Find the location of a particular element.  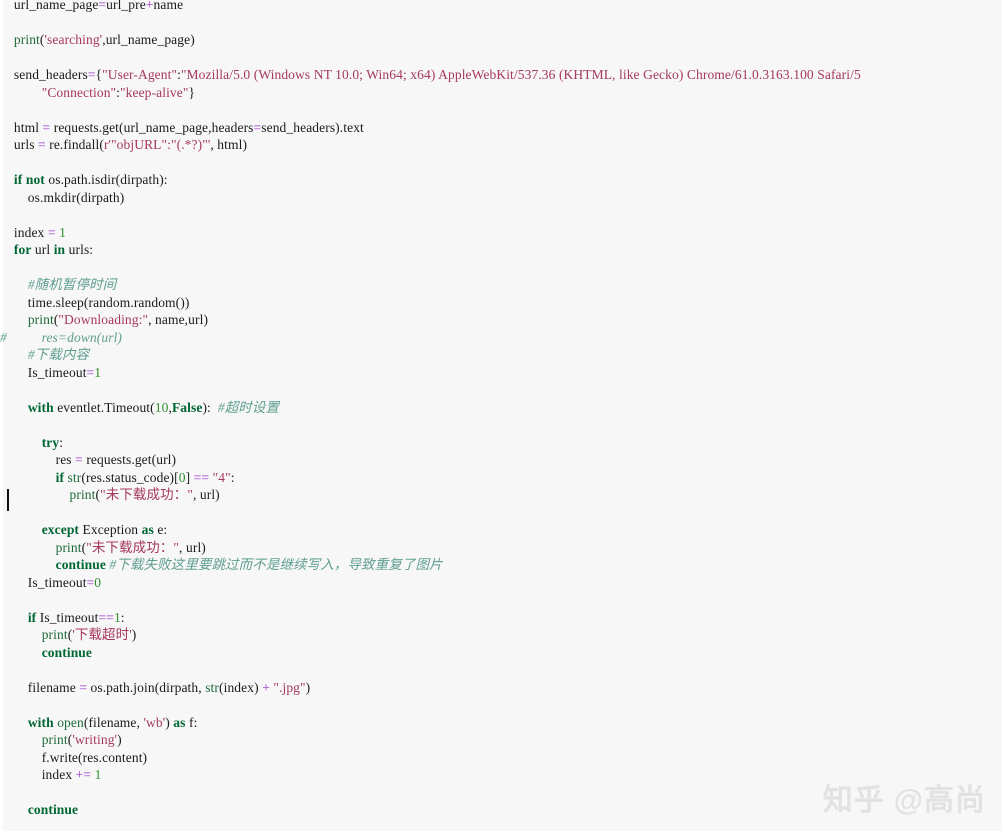

code-line: continue #下载失败这里要跳过而不是继续写入，导致重复了图片 is located at coordinates (502, 565).